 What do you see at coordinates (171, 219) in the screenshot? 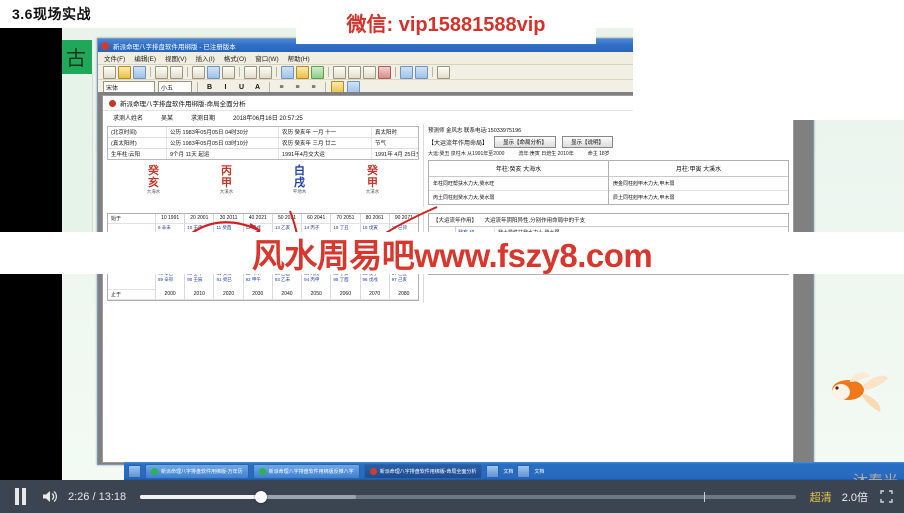
I see `column-header: 10 1991` at bounding box center [171, 219].